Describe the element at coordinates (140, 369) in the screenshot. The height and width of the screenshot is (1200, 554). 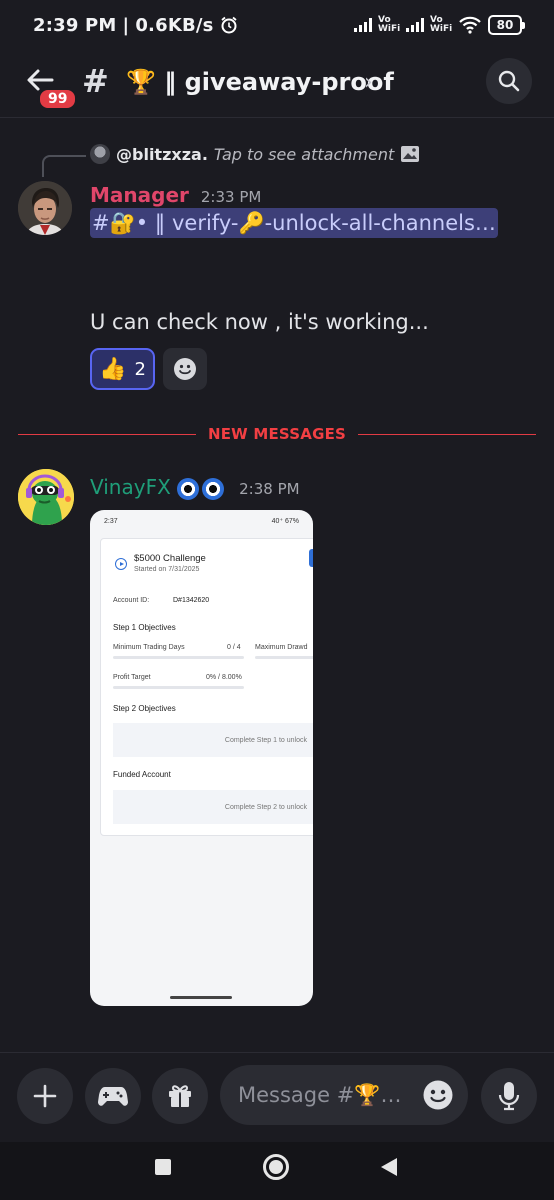
I see `reaction-count: 2` at that location.